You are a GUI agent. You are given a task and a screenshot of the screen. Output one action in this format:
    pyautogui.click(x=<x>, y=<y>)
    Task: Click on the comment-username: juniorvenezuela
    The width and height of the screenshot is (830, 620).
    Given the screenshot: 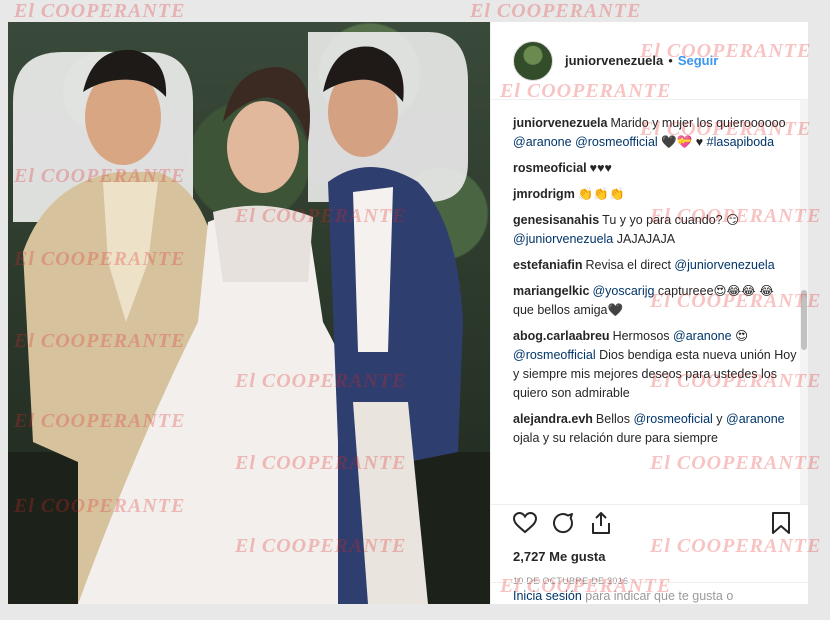 What is the action you would take?
    pyautogui.click(x=560, y=123)
    